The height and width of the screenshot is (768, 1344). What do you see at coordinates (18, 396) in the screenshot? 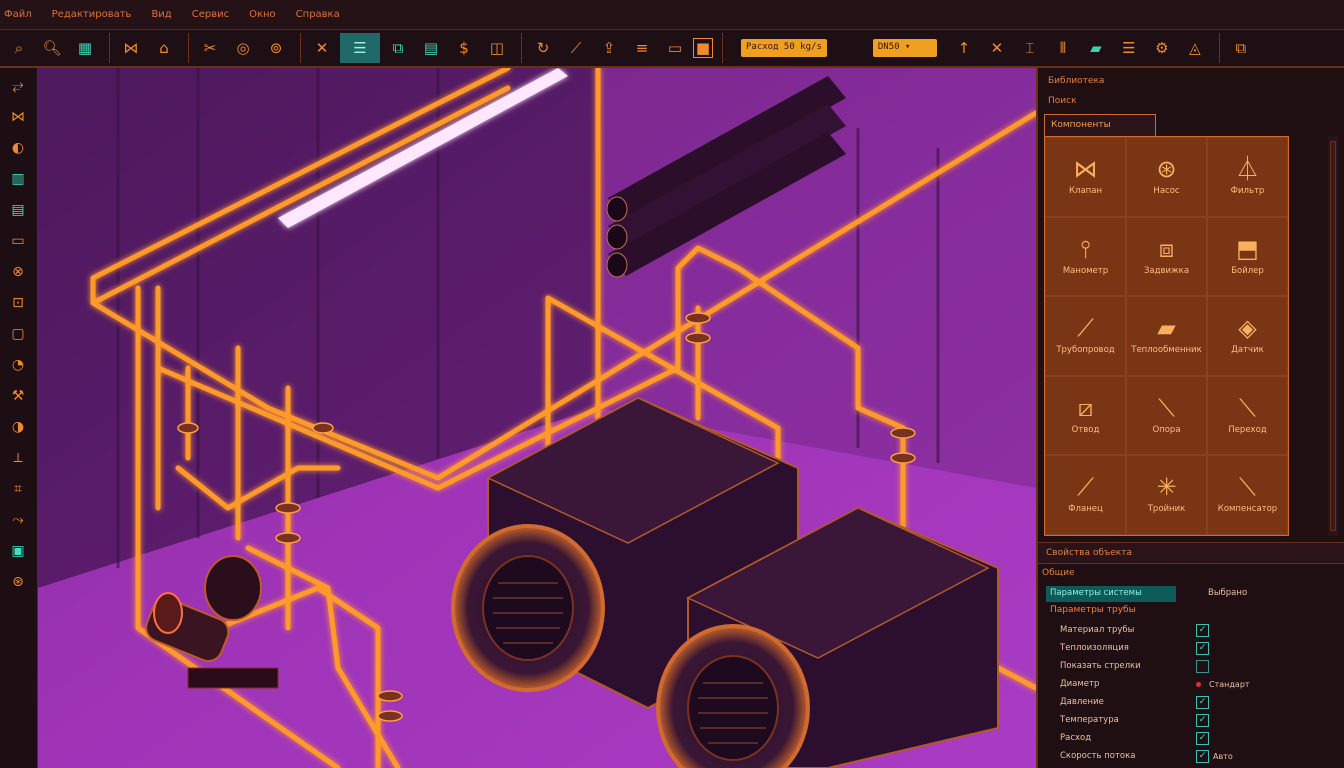
I see `tool-icon: ⚒` at bounding box center [18, 396].